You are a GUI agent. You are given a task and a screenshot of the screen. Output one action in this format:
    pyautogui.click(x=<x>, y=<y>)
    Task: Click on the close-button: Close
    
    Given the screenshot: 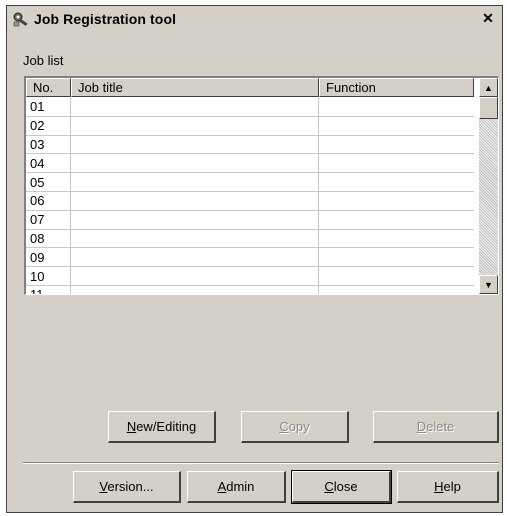 What is the action you would take?
    pyautogui.click(x=341, y=487)
    